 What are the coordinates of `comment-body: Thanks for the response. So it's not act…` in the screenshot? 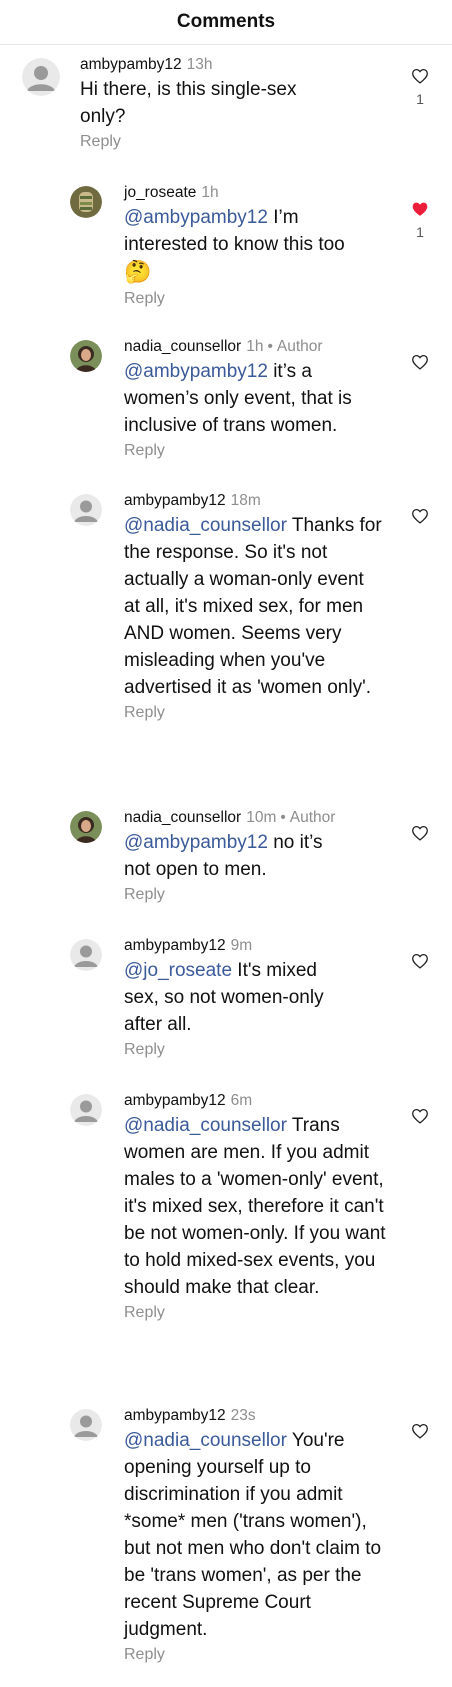 It's located at (253, 606).